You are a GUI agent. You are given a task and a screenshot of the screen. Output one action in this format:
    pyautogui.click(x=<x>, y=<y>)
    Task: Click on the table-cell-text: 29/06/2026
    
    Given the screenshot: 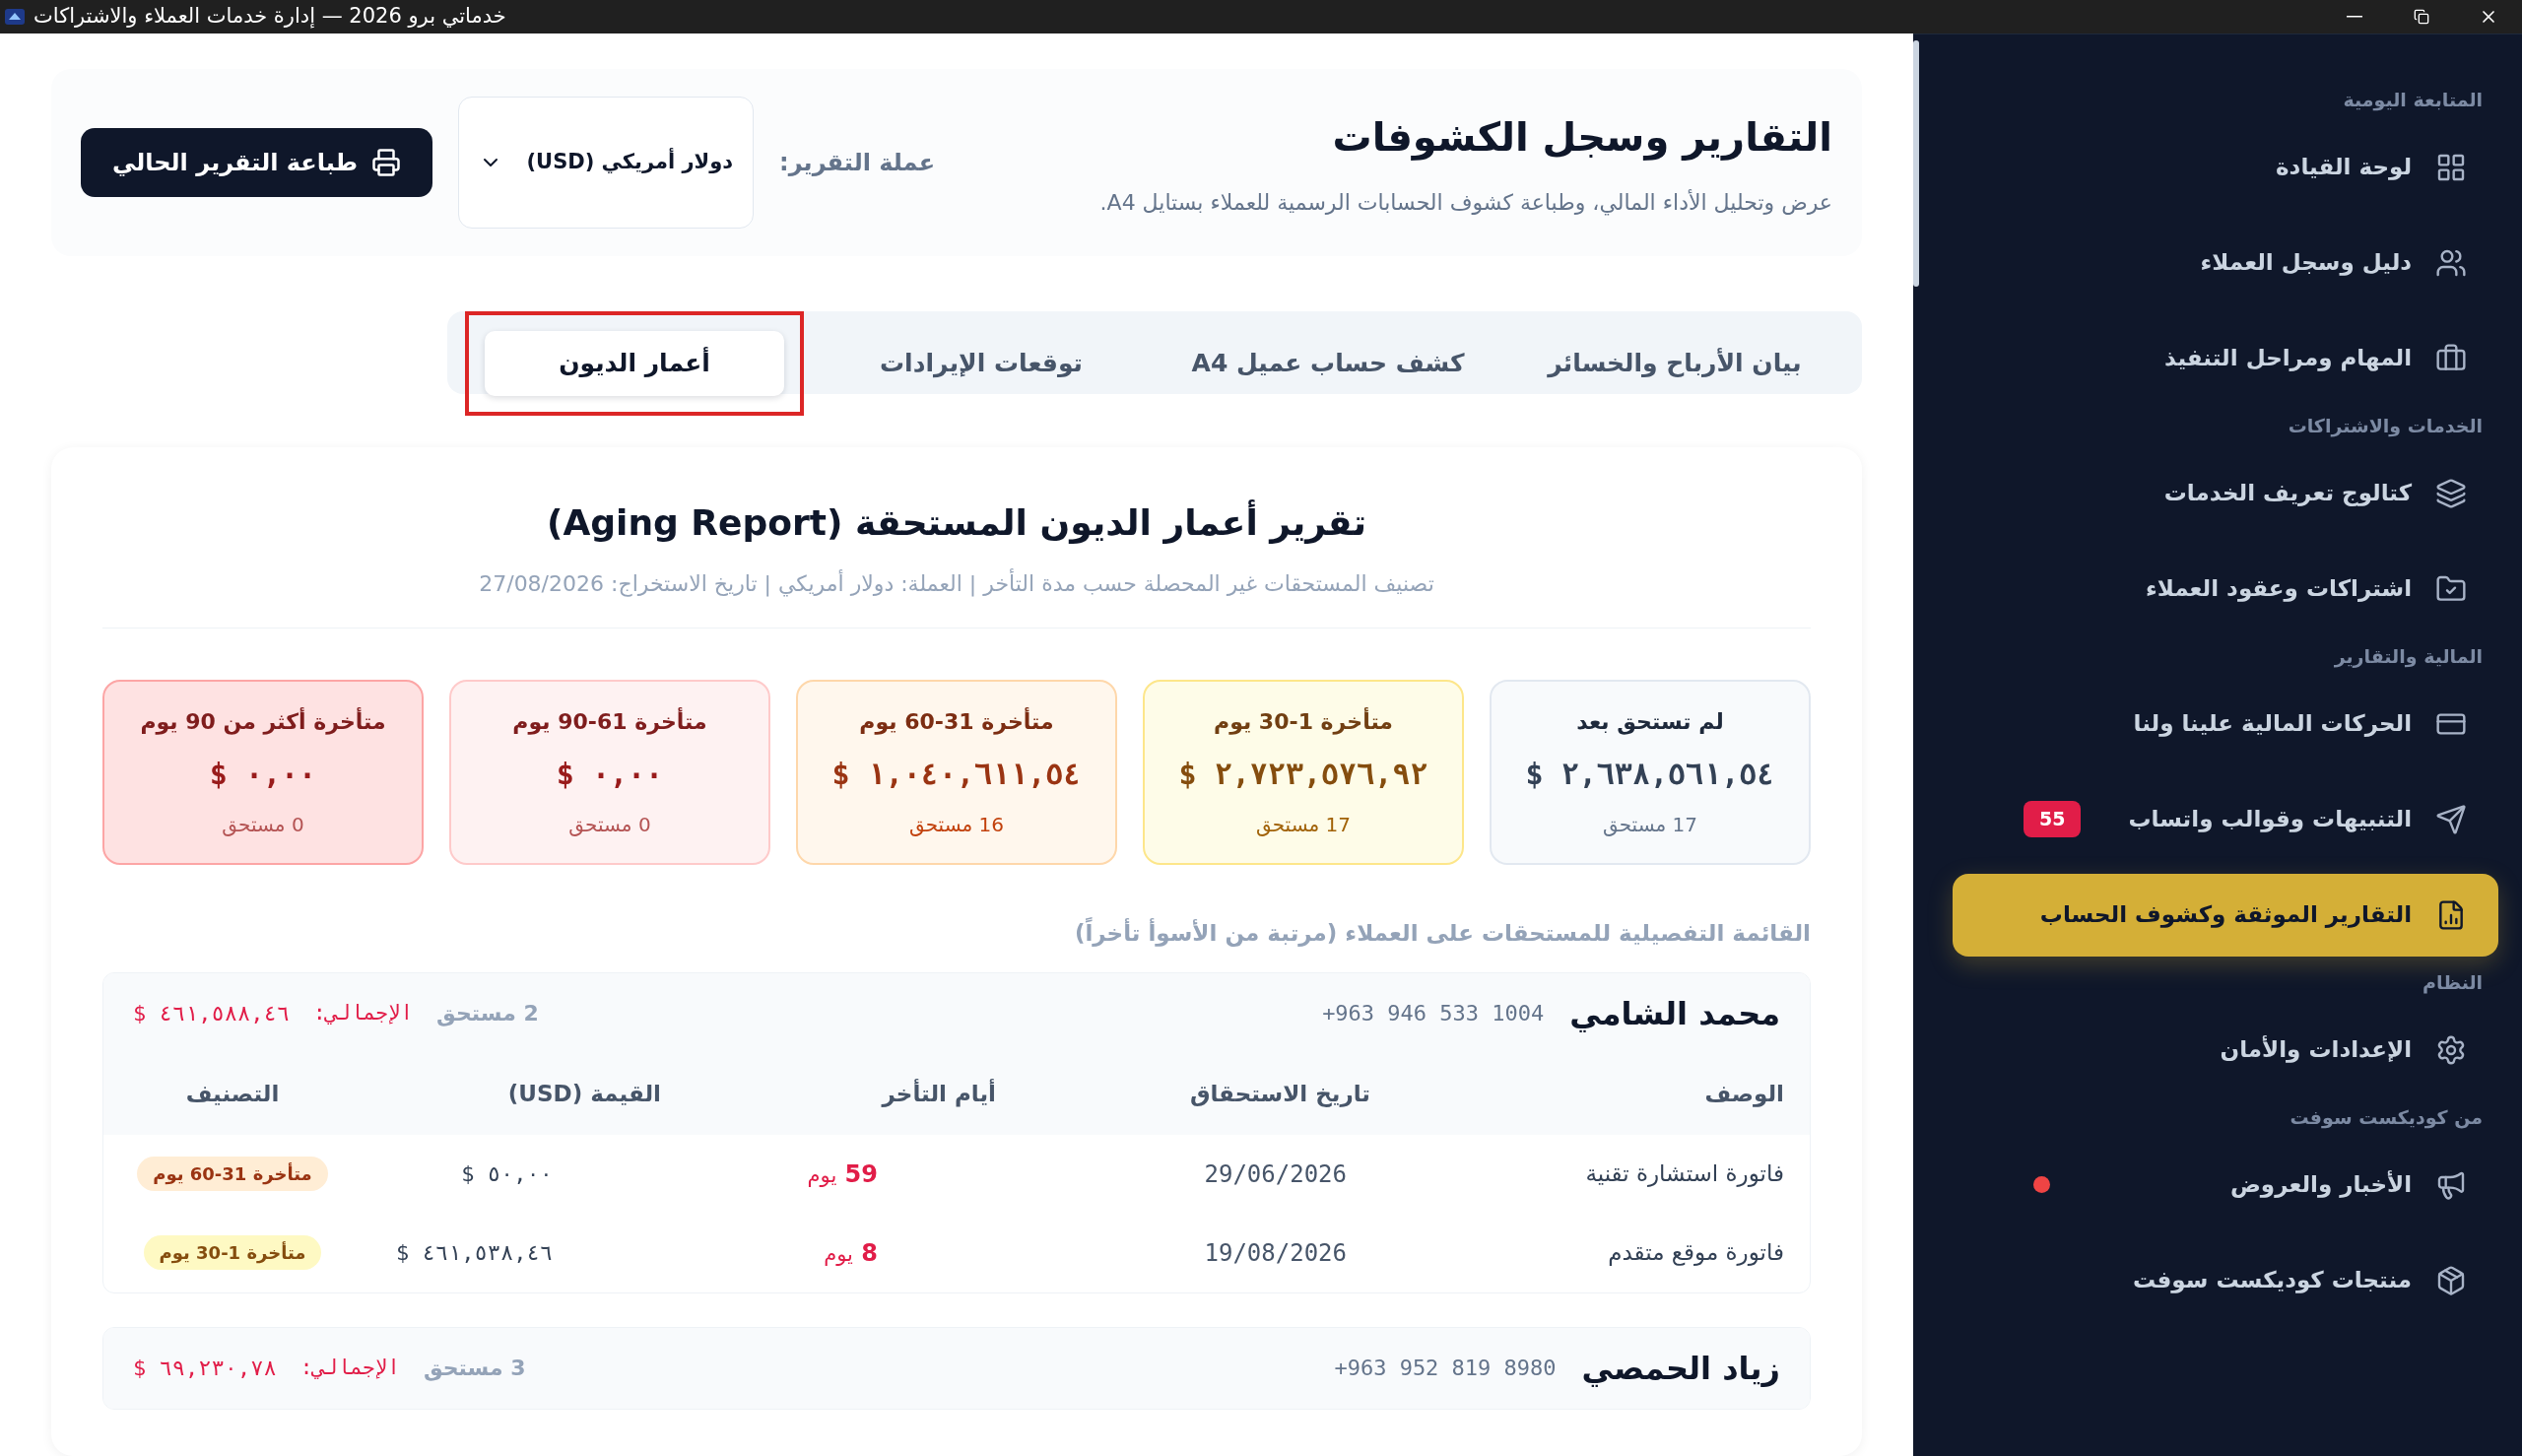 What is the action you would take?
    pyautogui.click(x=1275, y=1174)
    